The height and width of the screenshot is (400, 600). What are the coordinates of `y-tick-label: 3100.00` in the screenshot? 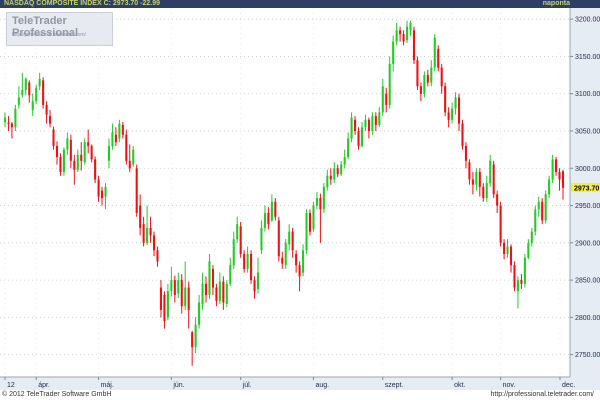 It's located at (587, 94).